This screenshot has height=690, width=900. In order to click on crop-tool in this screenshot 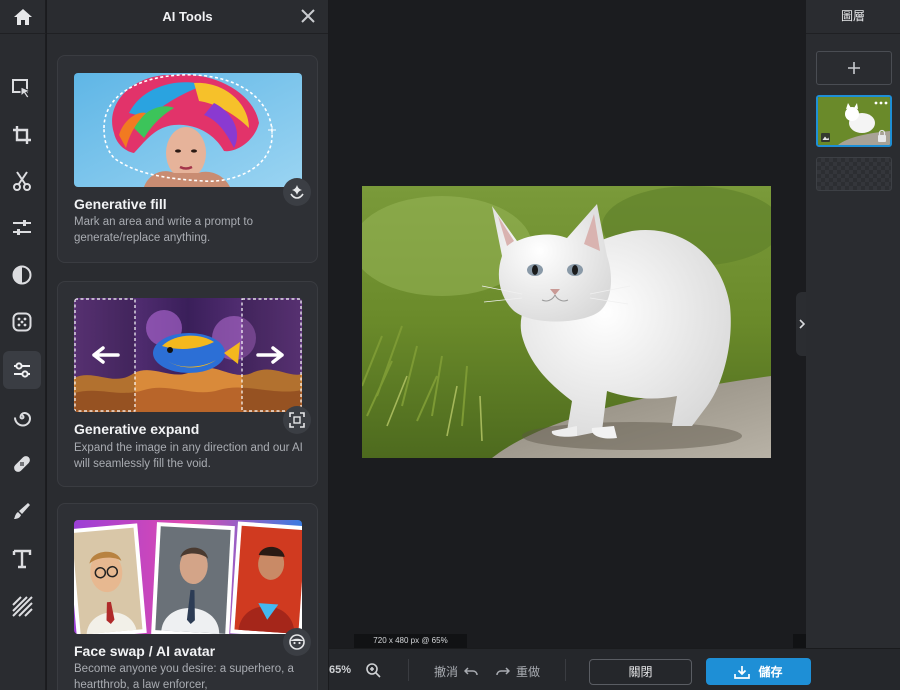, I will do `click(22, 135)`.